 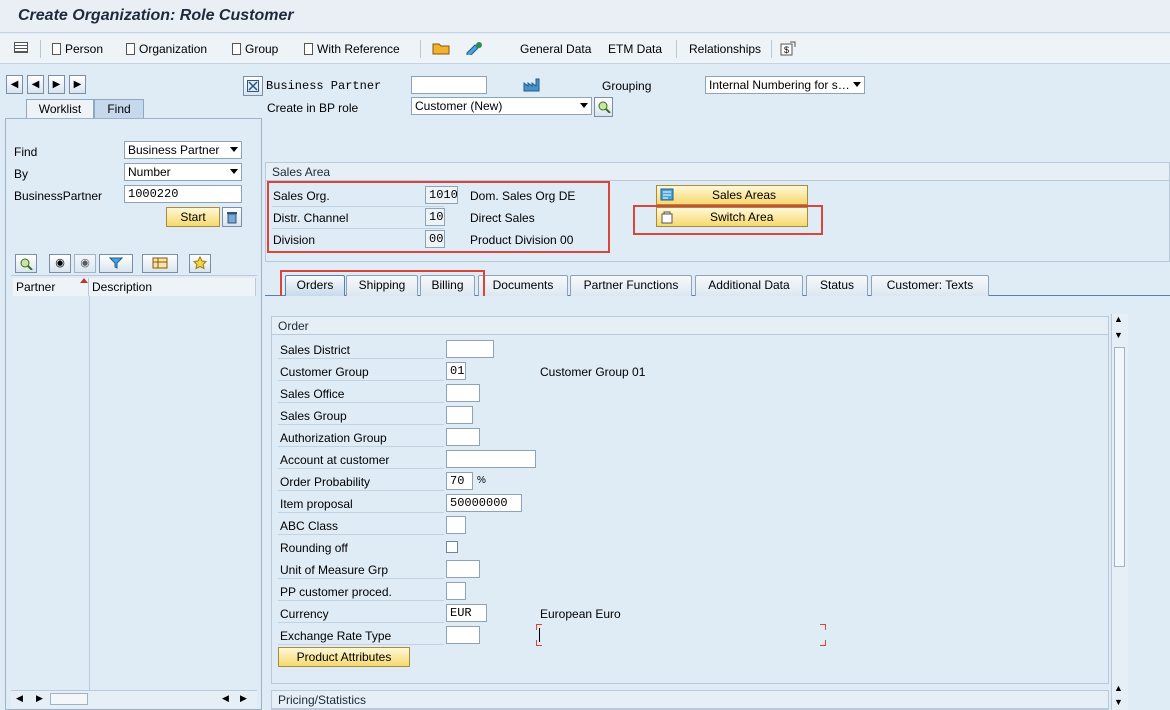 I want to click on sales-group-input, so click(x=459, y=415).